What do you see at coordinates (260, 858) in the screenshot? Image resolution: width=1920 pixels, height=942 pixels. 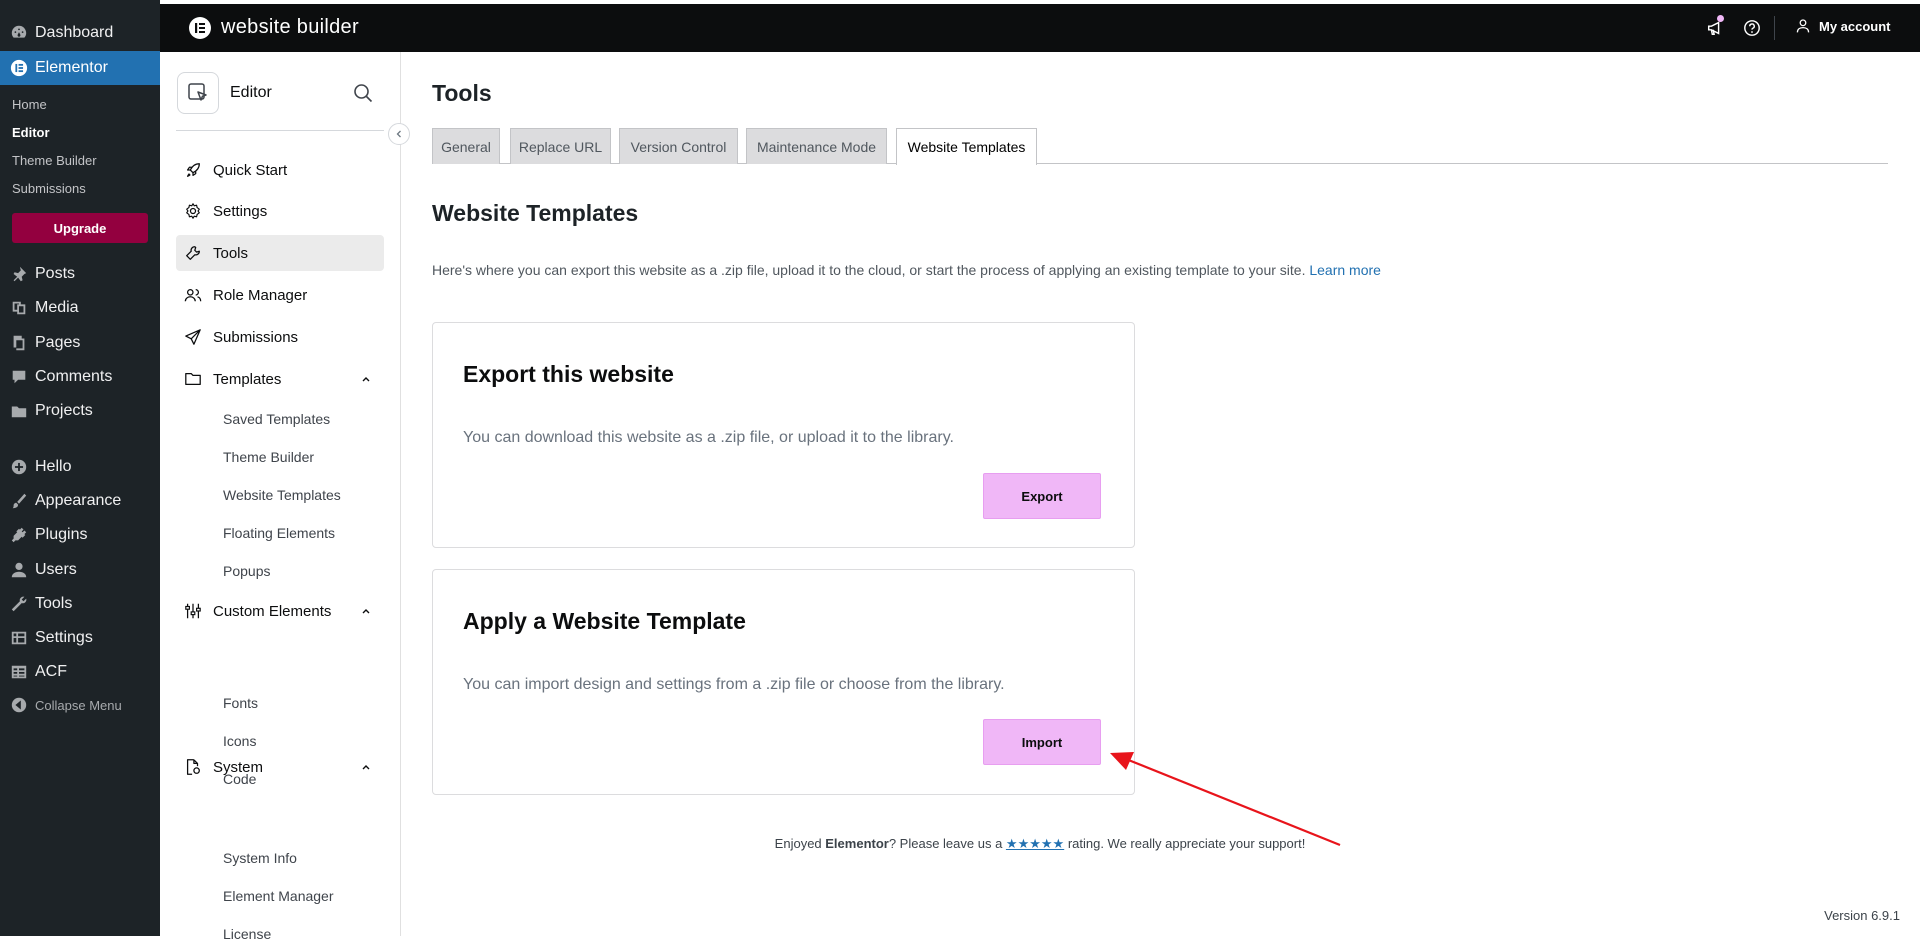 I see `panel-sub-system-info: System Info` at bounding box center [260, 858].